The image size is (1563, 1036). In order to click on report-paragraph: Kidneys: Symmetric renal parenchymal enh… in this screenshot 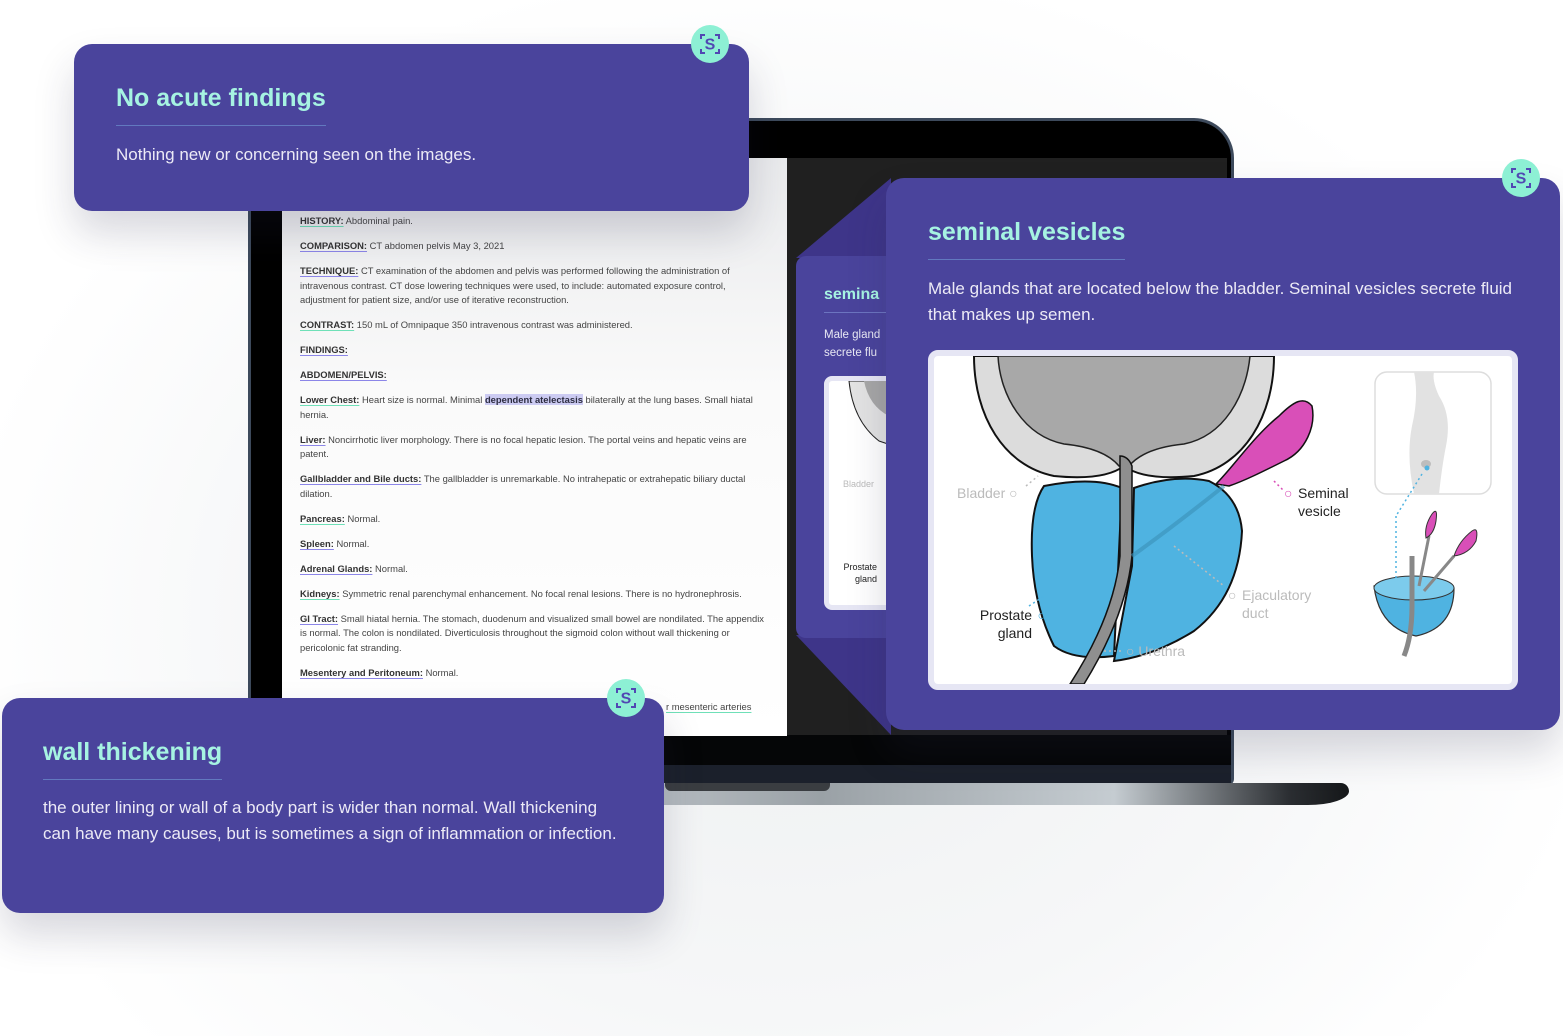, I will do `click(535, 594)`.